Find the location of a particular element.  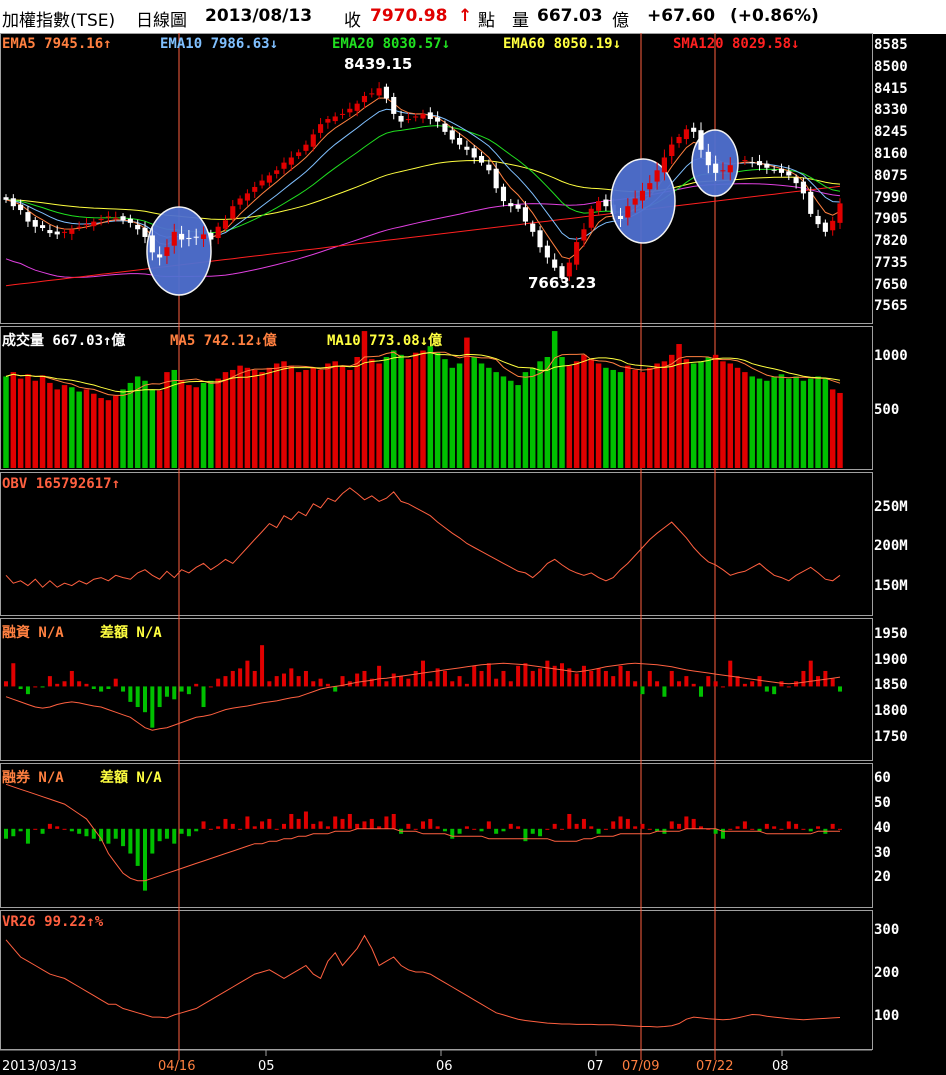

y-tick-label: 1750 is located at coordinates (891, 736).